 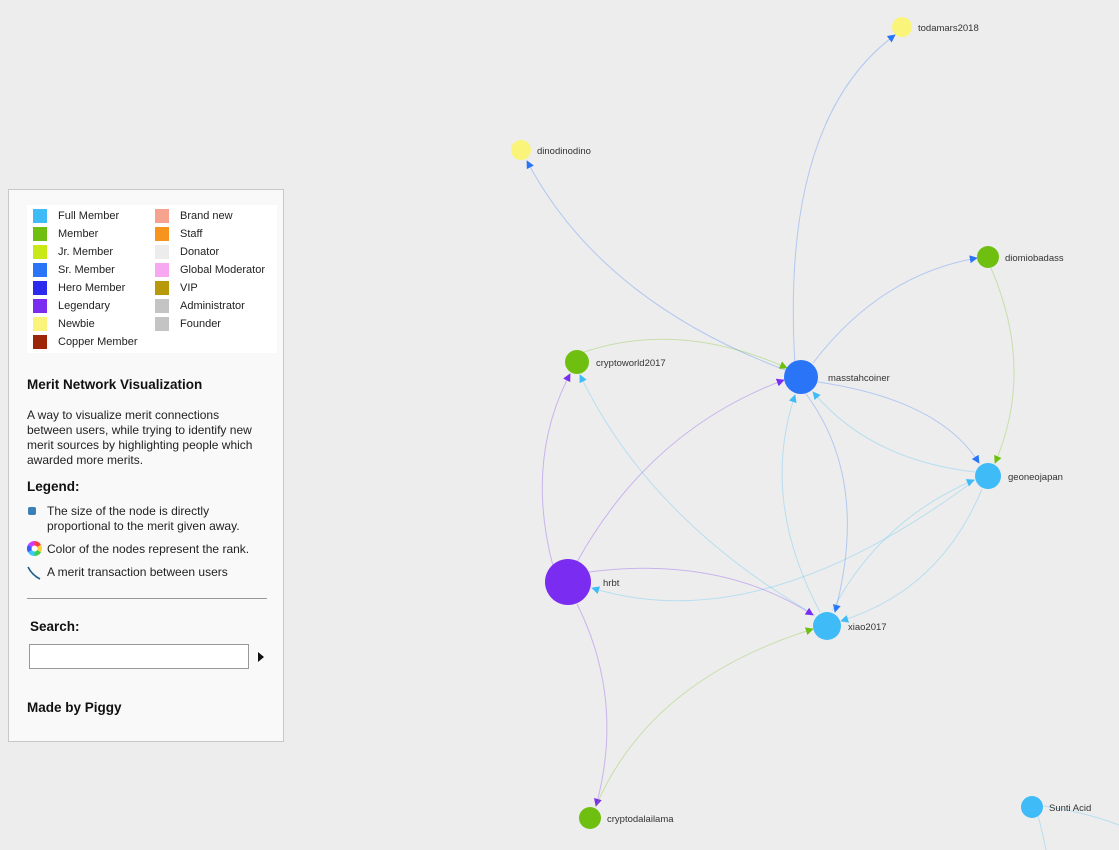 What do you see at coordinates (590, 818) in the screenshot?
I see `node-circle-cryptodalailama` at bounding box center [590, 818].